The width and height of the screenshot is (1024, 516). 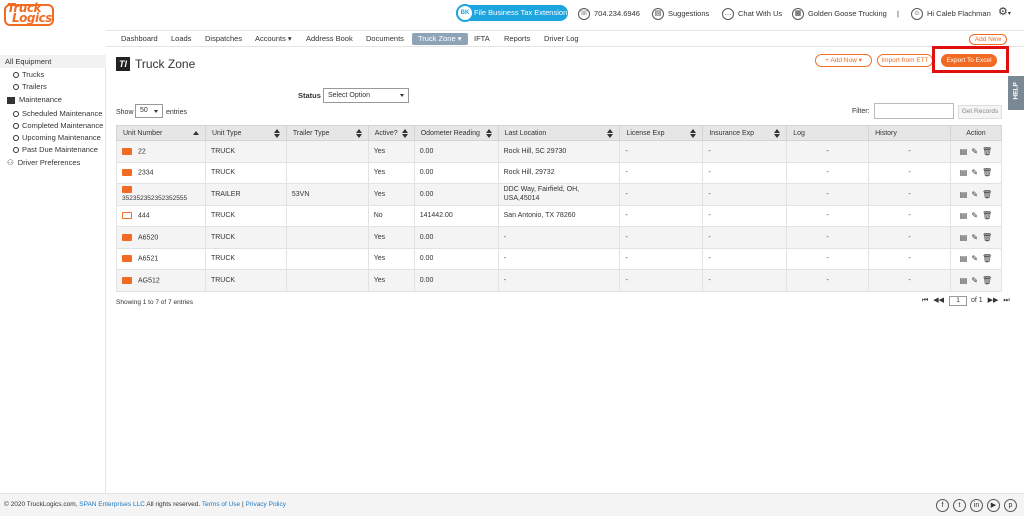 I want to click on sidebar-item-label: Driver Preferences, so click(x=49, y=162).